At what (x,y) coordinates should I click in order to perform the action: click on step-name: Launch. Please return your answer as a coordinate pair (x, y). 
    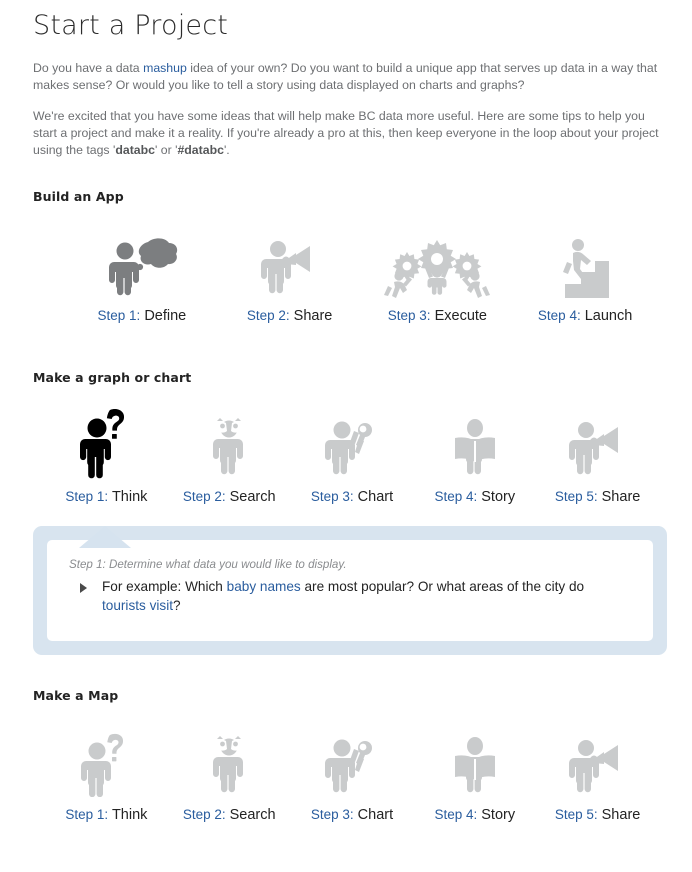
    Looking at the image, I should click on (608, 316).